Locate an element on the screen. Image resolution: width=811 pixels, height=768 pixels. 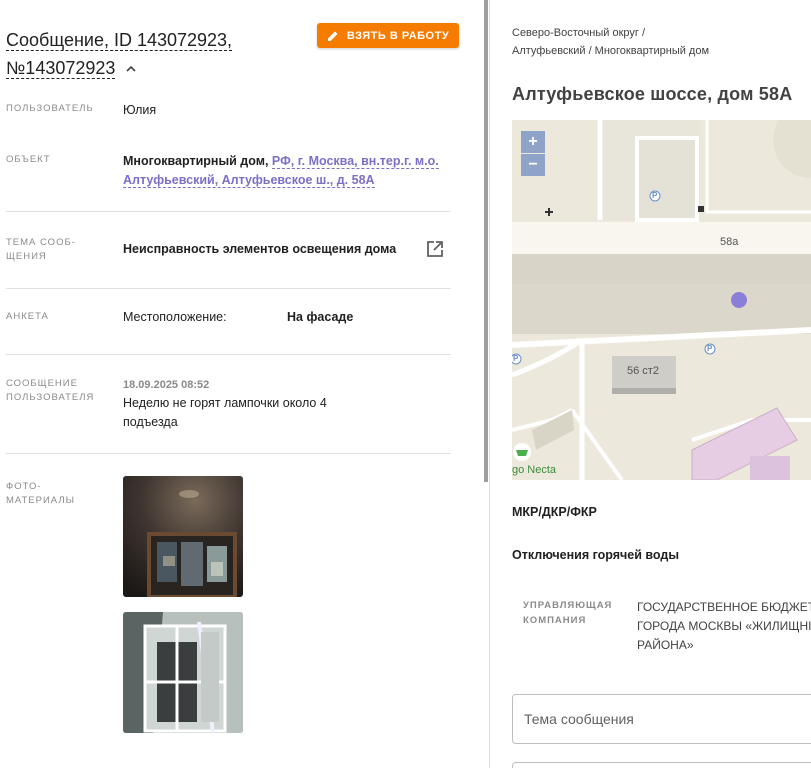
survey-key: Местоположение: is located at coordinates (175, 317).